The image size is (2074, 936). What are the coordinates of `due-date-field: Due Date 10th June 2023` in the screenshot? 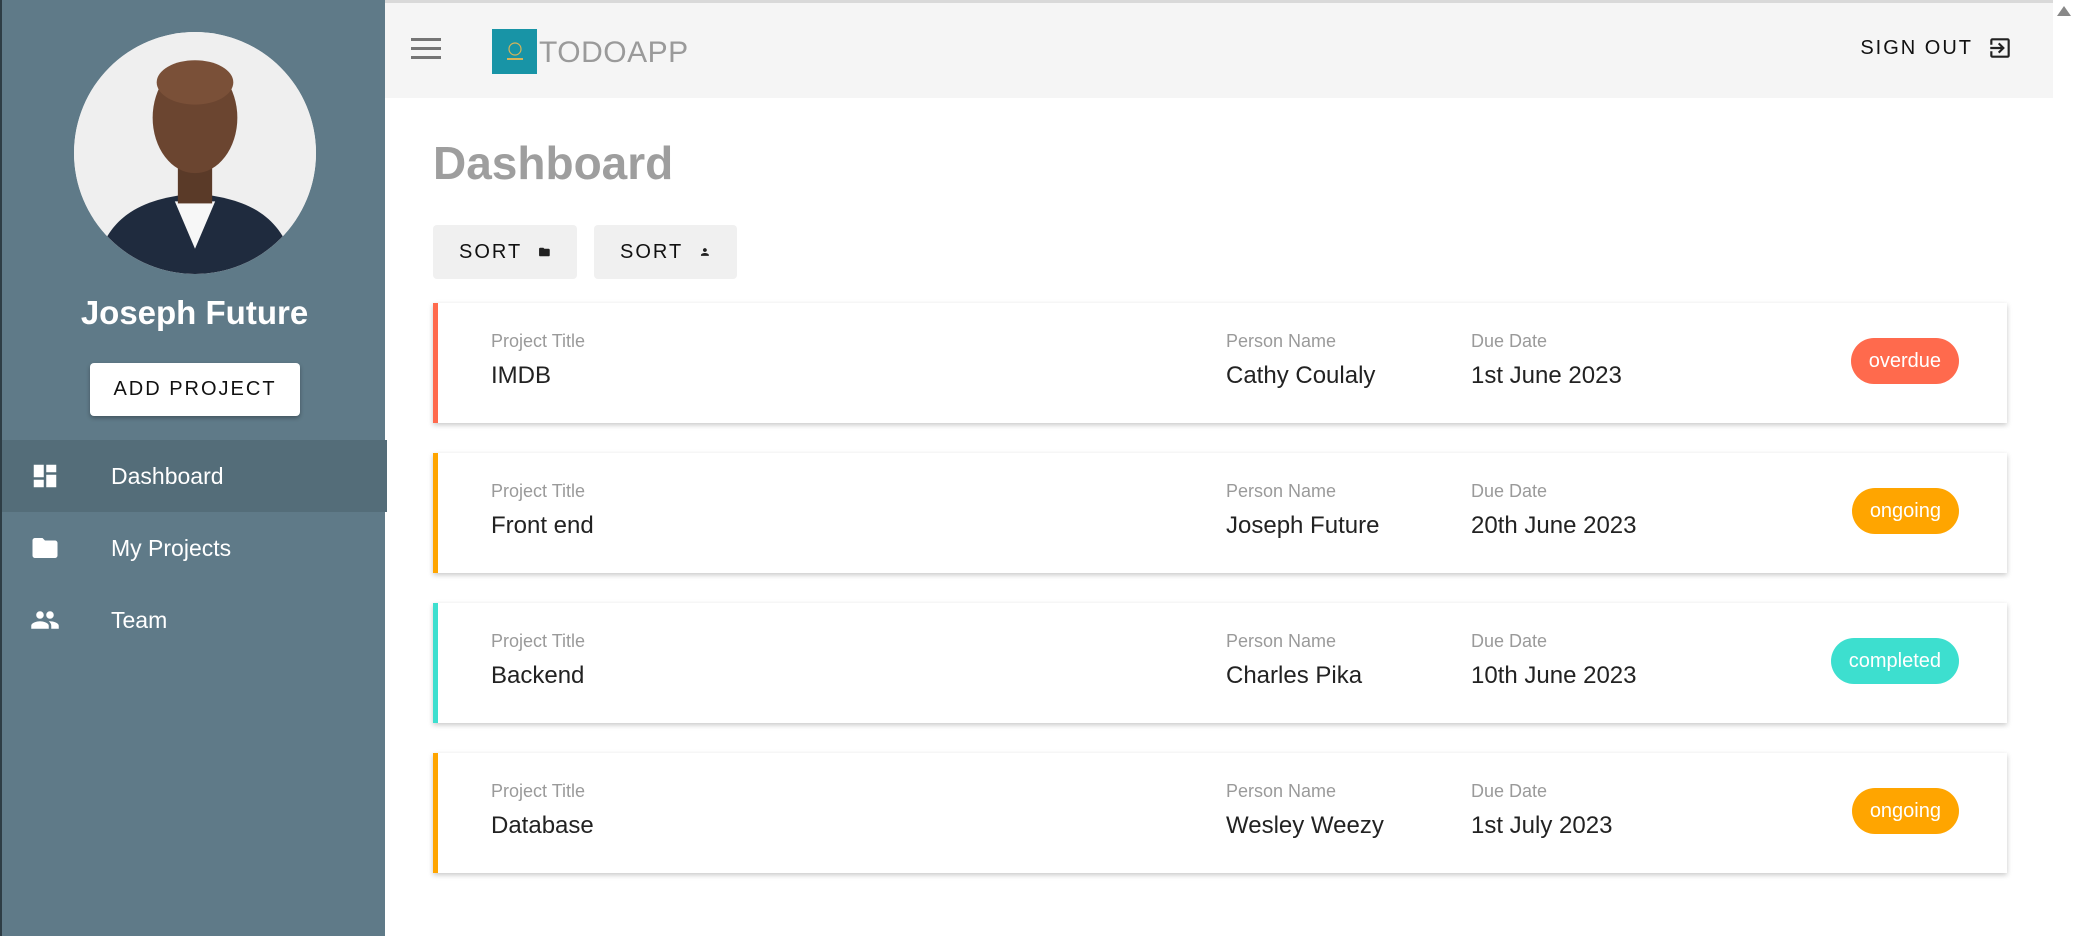 It's located at (1553, 660).